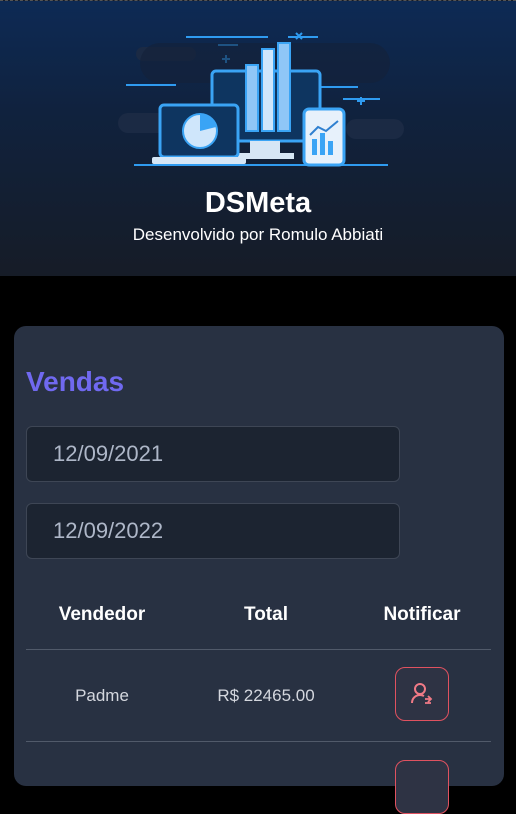 The width and height of the screenshot is (516, 814). Describe the element at coordinates (102, 614) in the screenshot. I see `column-header-vendedor: Vendedor` at that location.